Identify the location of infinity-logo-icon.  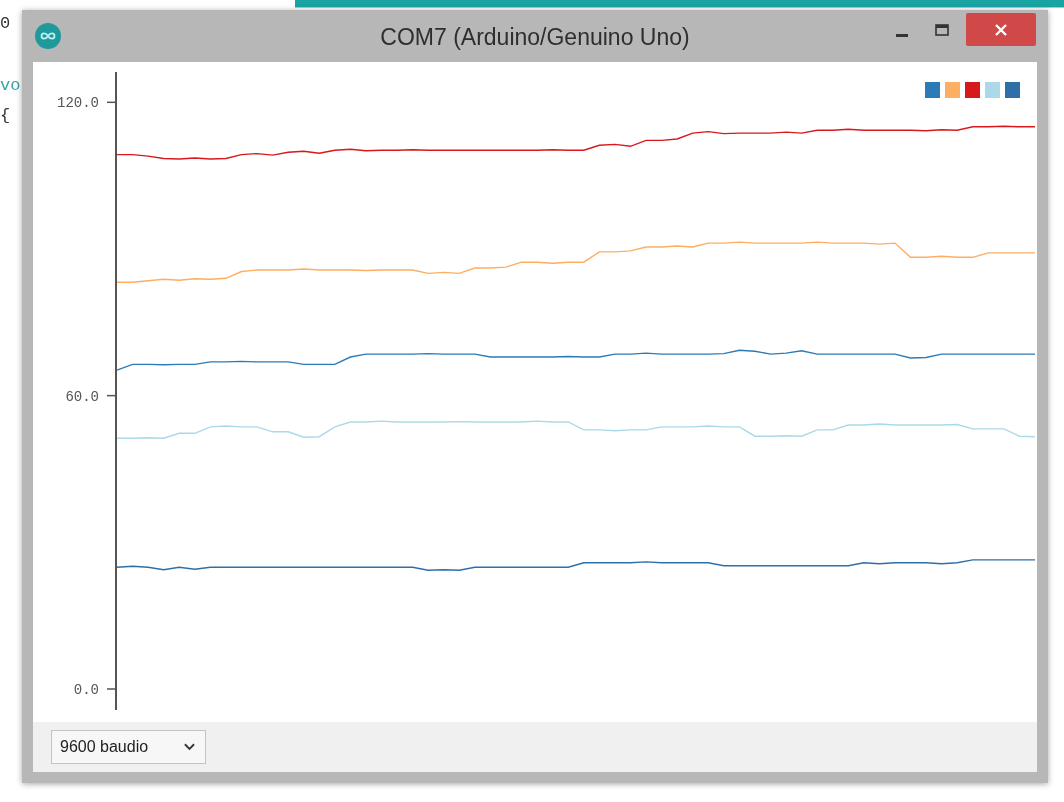
(48, 36).